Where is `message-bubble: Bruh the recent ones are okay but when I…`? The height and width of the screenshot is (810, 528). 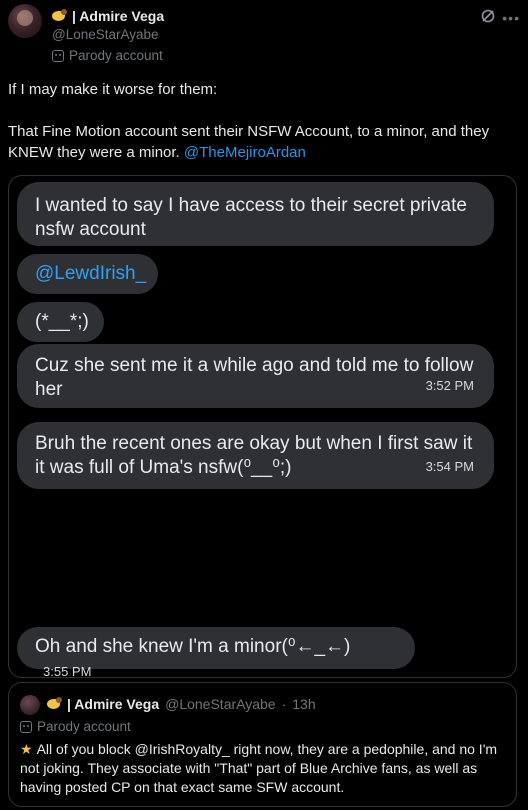 message-bubble: Bruh the recent ones are okay but when I… is located at coordinates (255, 455).